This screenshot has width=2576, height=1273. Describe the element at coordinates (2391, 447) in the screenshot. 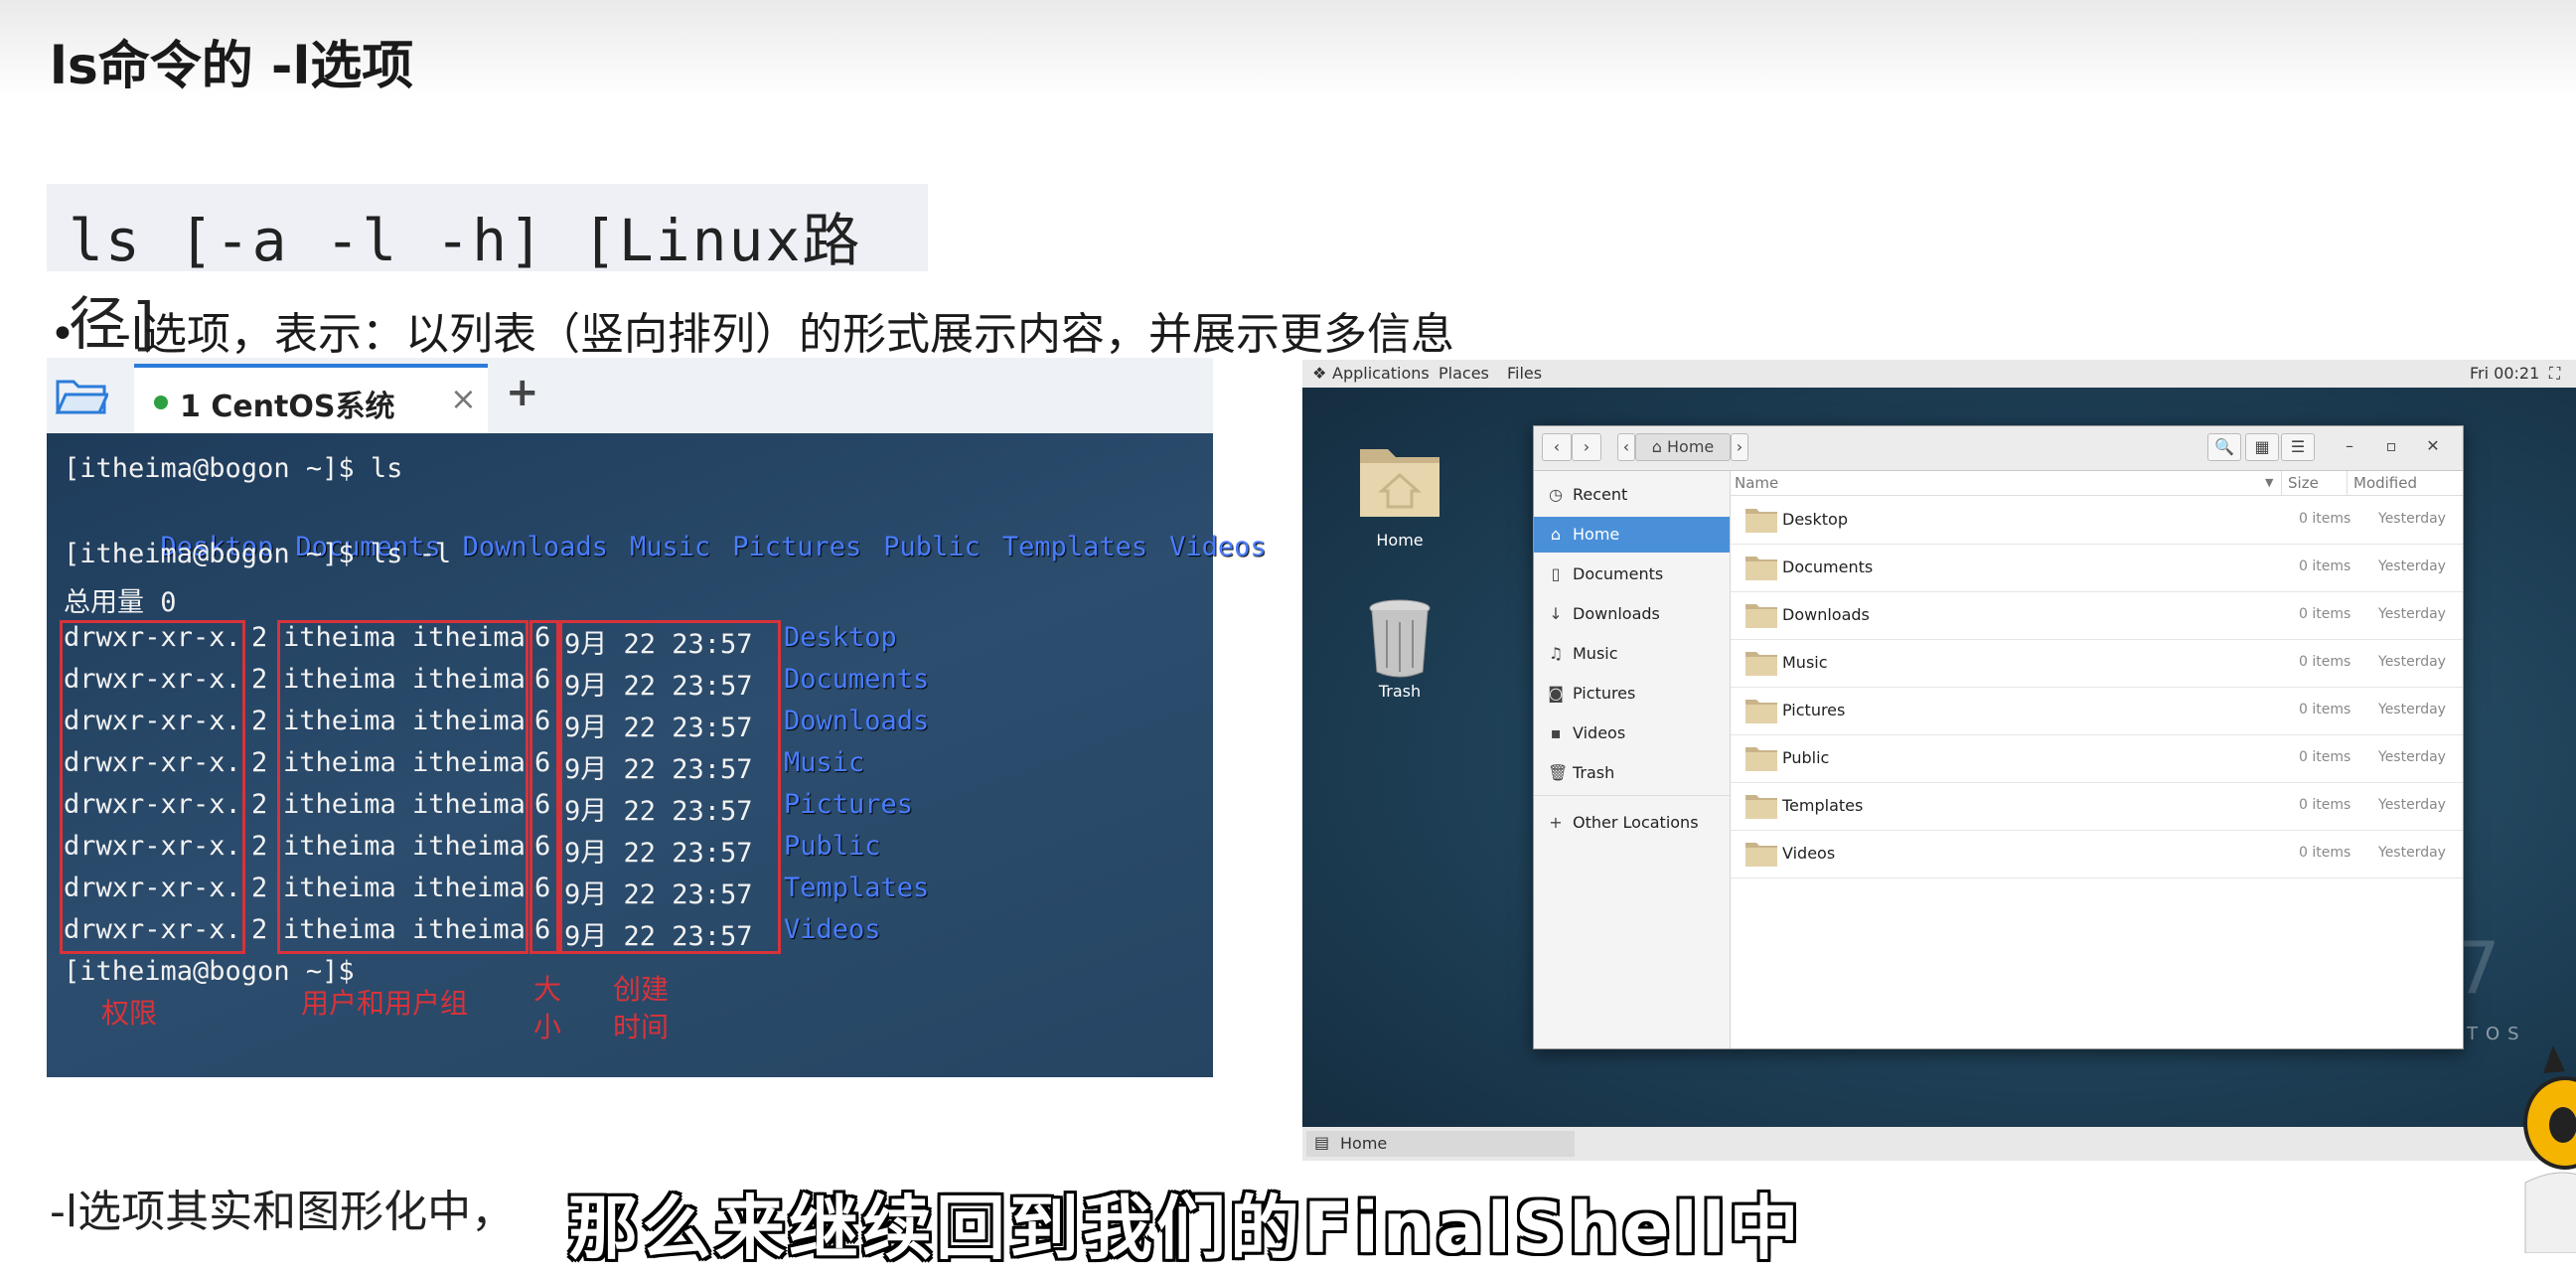

I see `maximize-button: ▫` at that location.